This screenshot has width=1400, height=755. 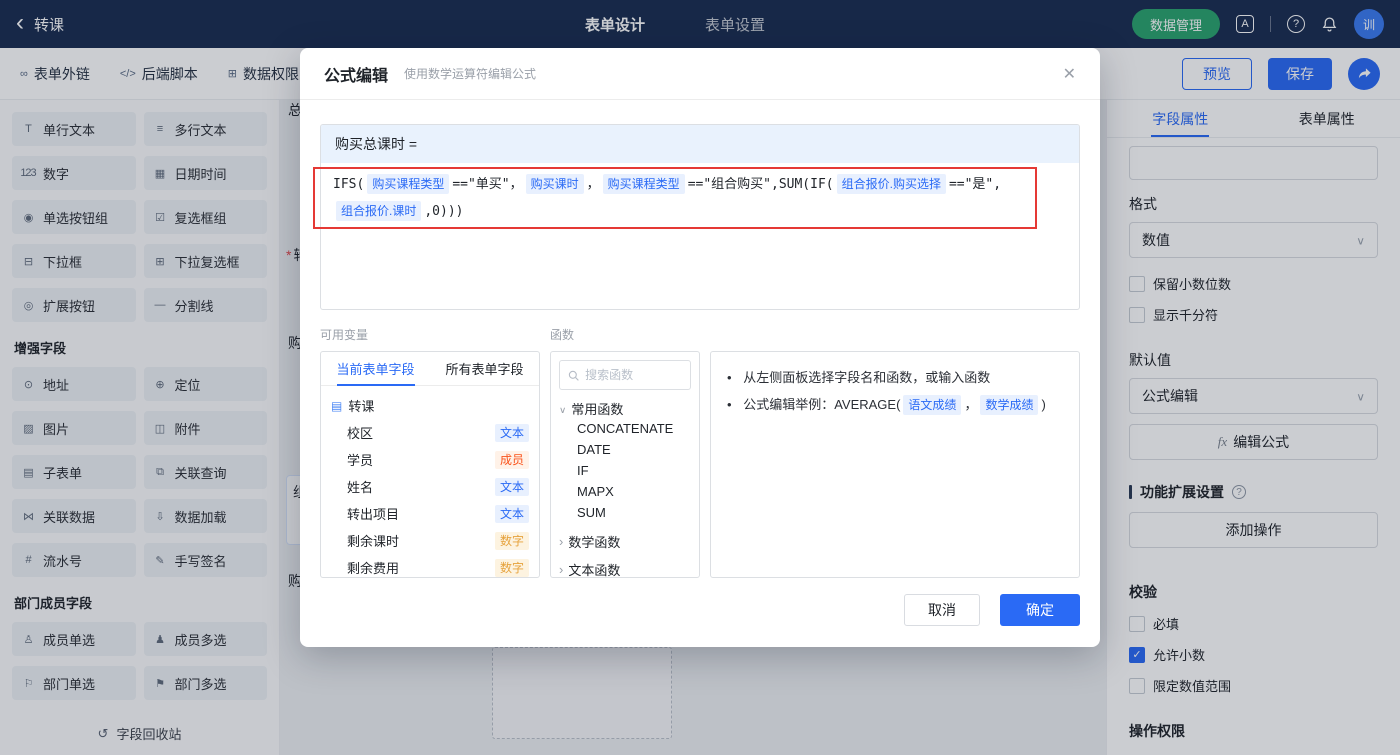 I want to click on function-item: CONCATENATE, so click(x=625, y=428).